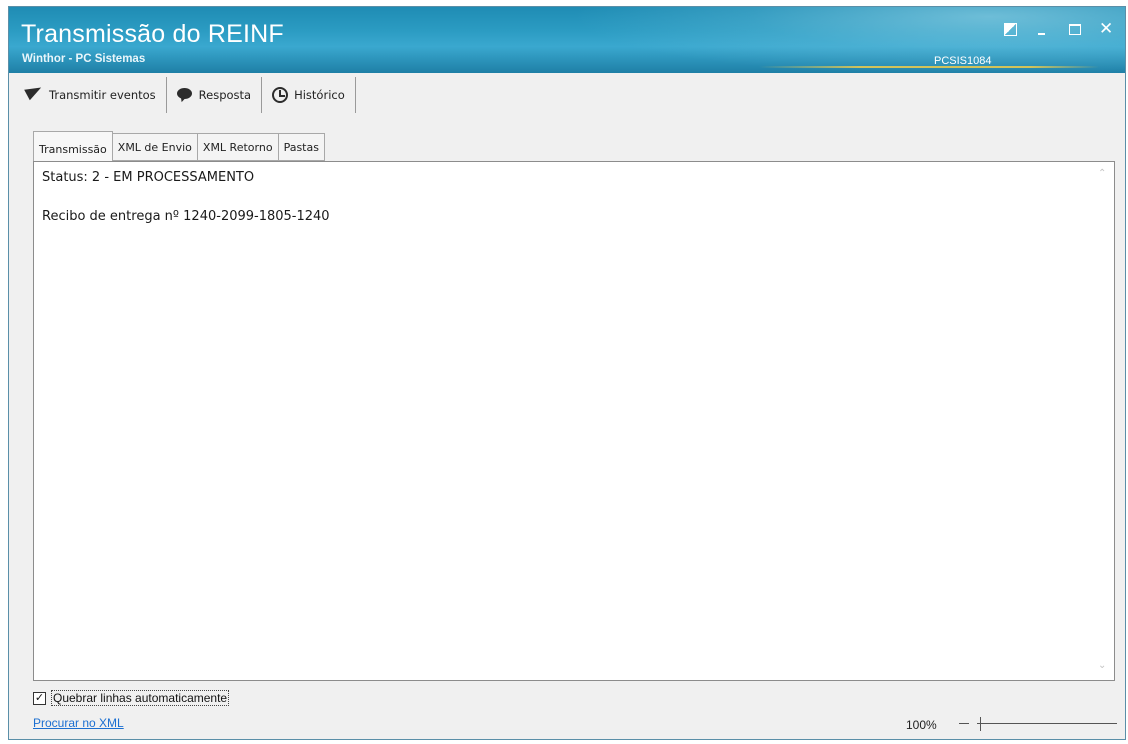 This screenshot has height=744, width=1128. Describe the element at coordinates (73, 147) in the screenshot. I see `subtab-transmissao: Transmissão` at that location.